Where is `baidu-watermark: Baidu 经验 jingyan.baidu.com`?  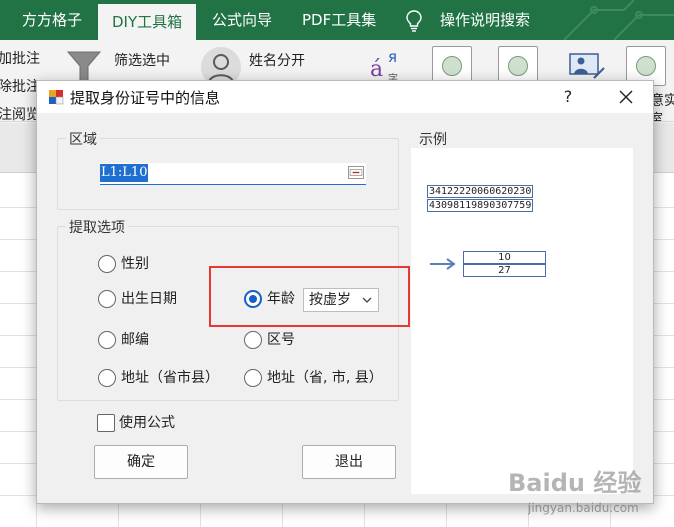
baidu-watermark: Baidu 经验 jingyan.baidu.com is located at coordinates (586, 493).